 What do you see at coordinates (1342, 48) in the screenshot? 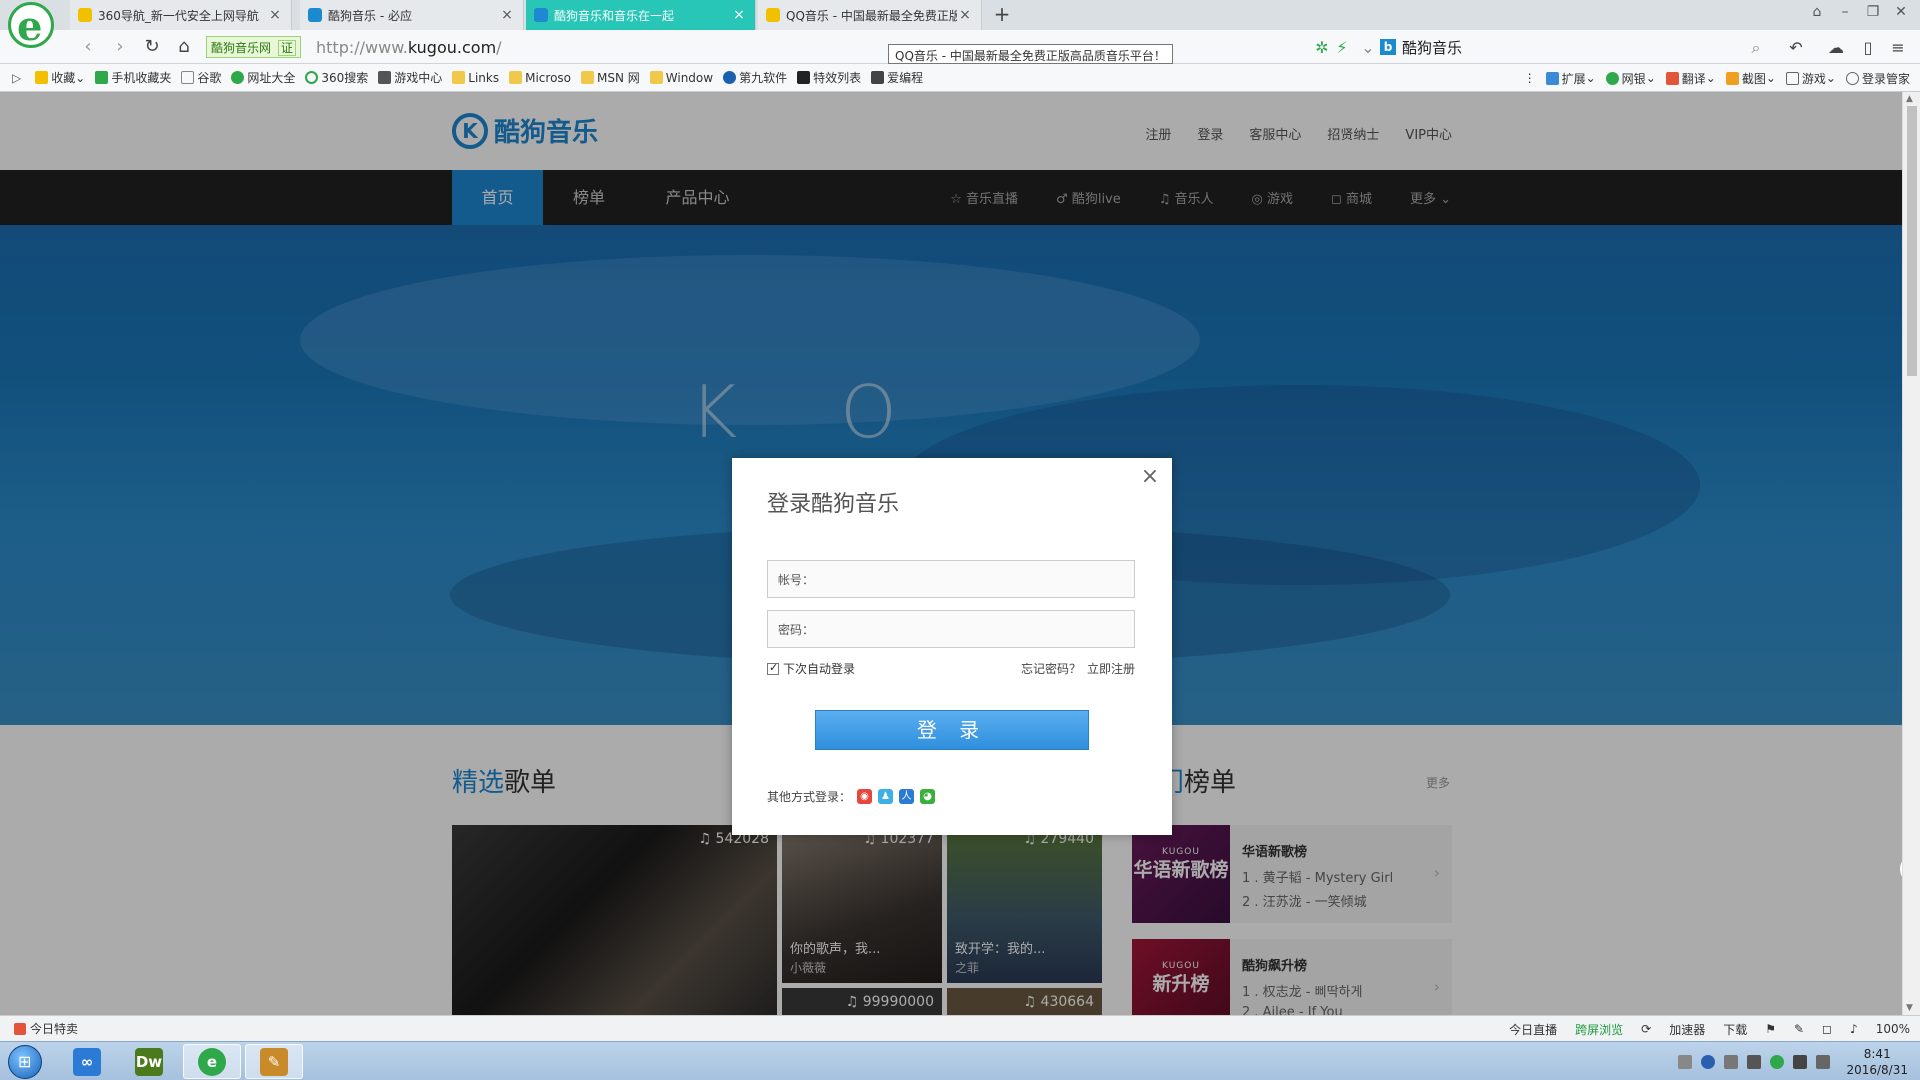
I see `speed-mode-icon: ⚡` at bounding box center [1342, 48].